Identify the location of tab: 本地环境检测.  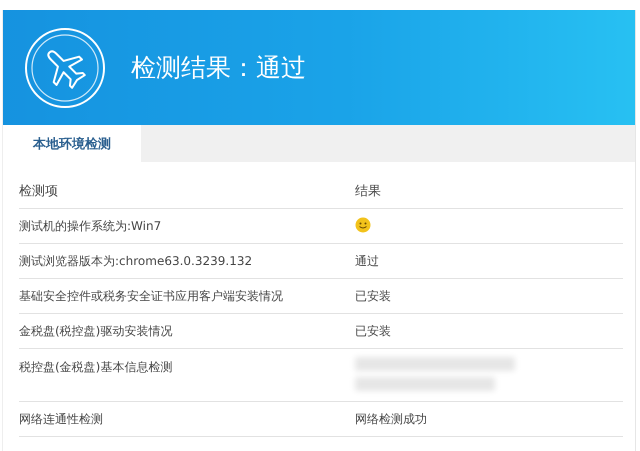
(72, 143).